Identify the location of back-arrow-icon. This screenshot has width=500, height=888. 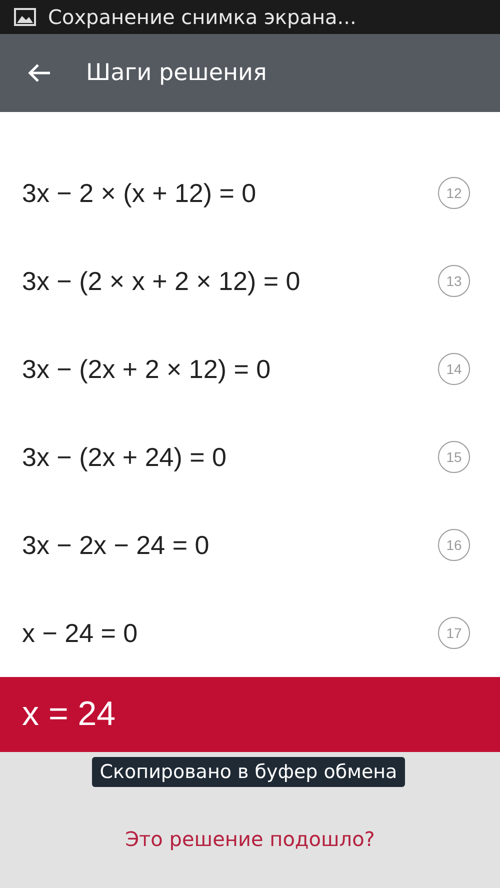
(39, 73).